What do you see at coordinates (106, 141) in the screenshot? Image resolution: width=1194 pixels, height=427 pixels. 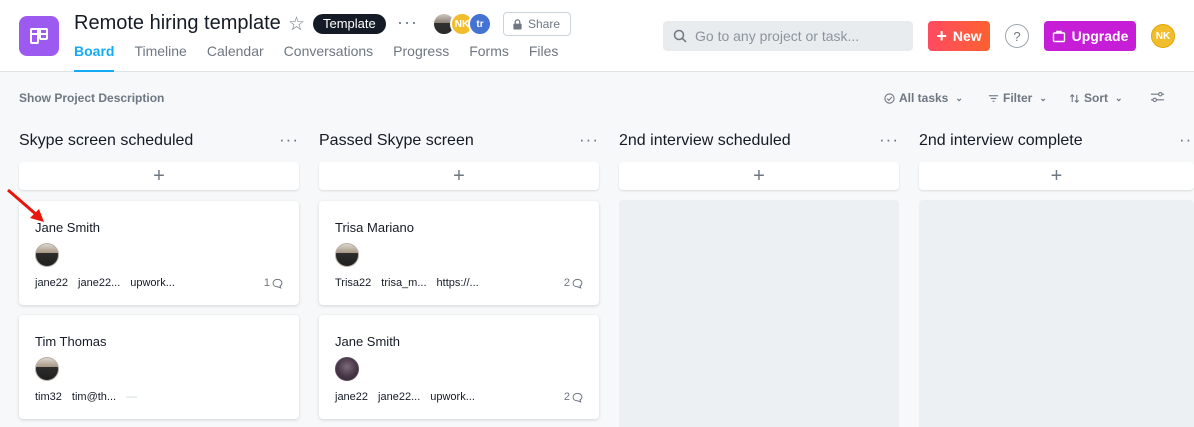 I see `column-title: Skype screen scheduled` at bounding box center [106, 141].